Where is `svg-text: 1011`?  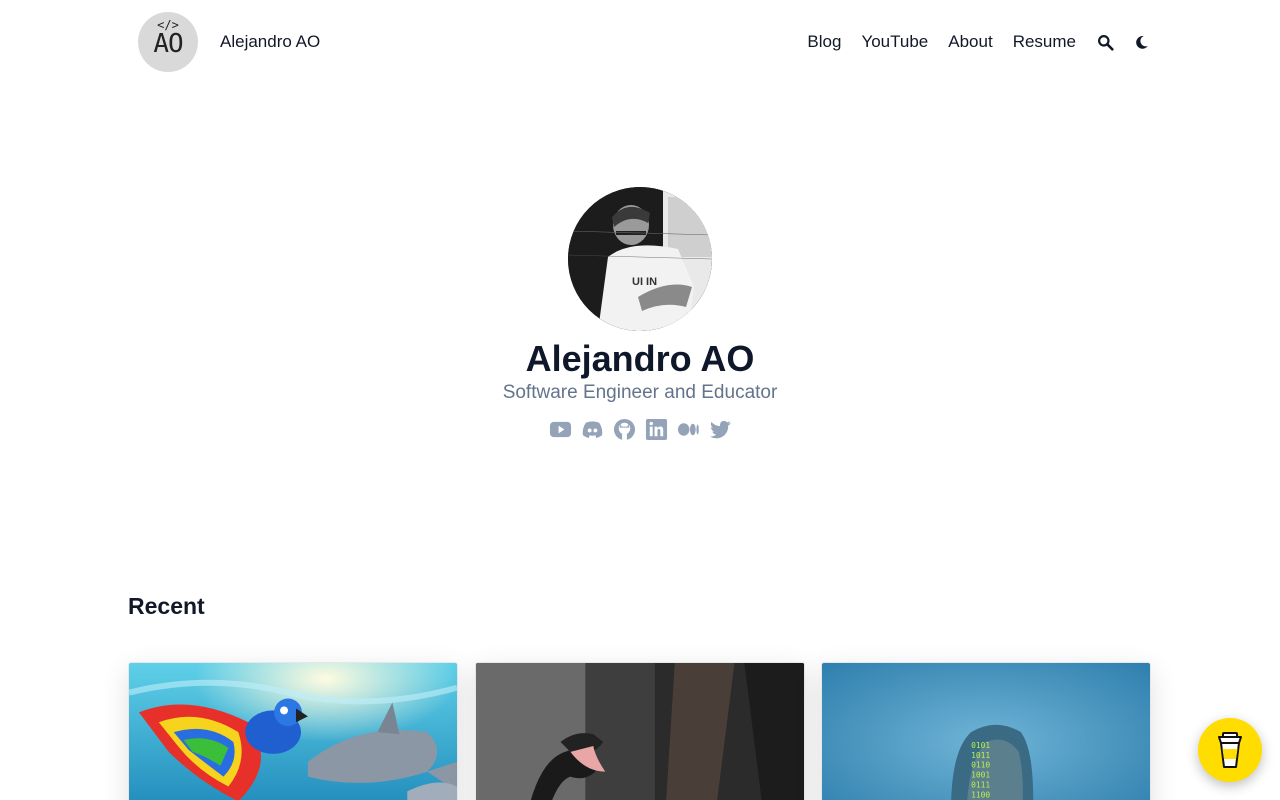
svg-text: 1011 is located at coordinates (980, 755).